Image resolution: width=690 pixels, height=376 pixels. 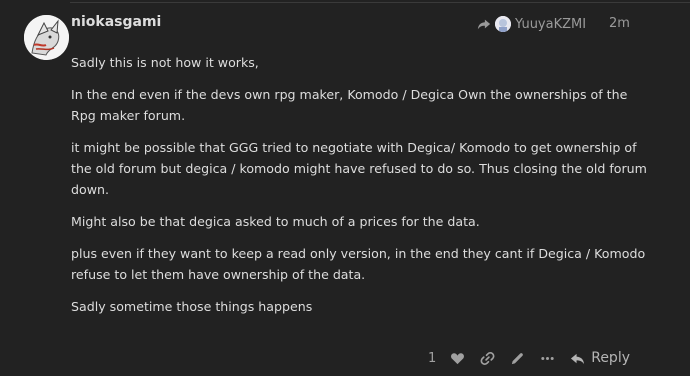 What do you see at coordinates (610, 358) in the screenshot?
I see `reply-button-label: Reply` at bounding box center [610, 358].